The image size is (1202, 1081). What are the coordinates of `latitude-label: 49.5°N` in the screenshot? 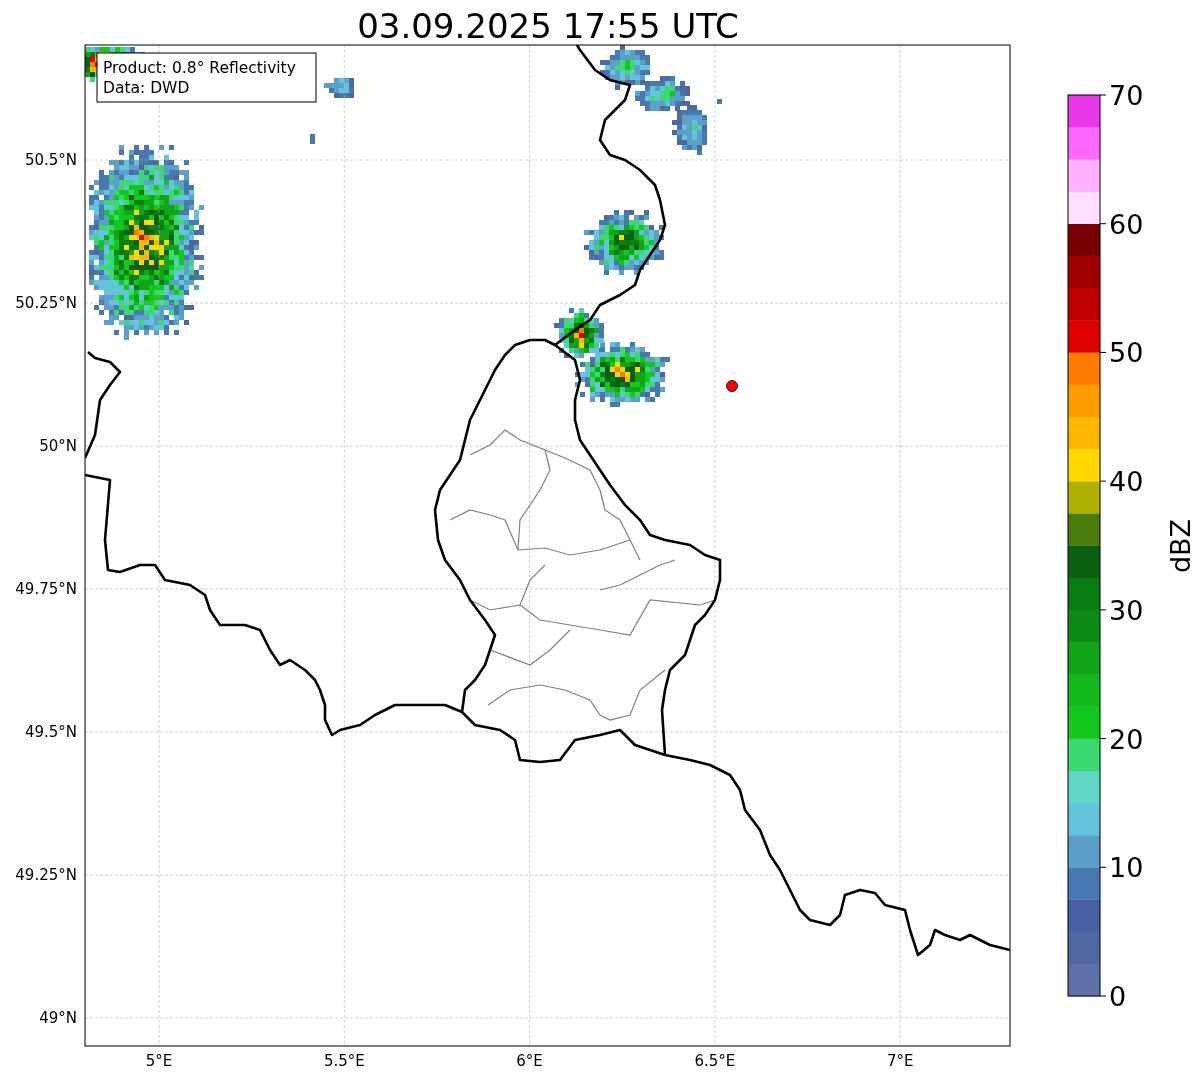 It's located at (50, 732).